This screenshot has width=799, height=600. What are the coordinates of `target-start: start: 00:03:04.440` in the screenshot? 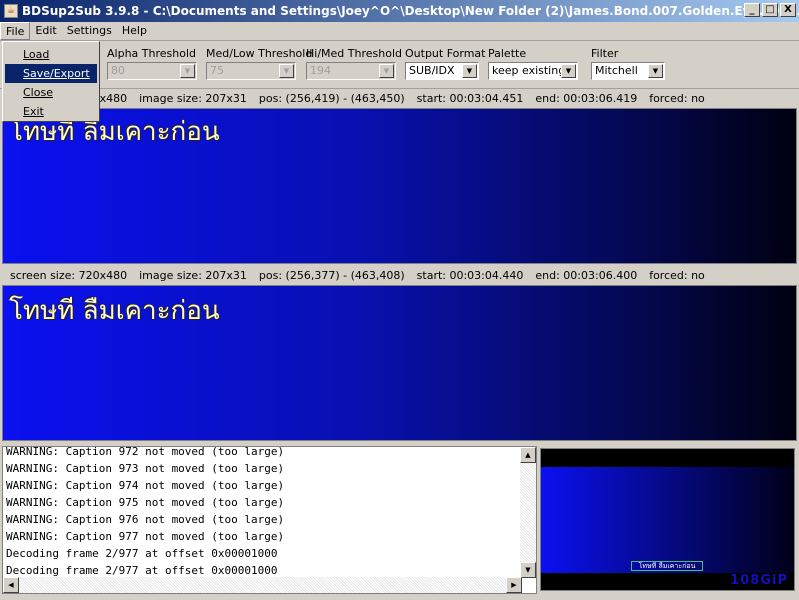 It's located at (470, 275).